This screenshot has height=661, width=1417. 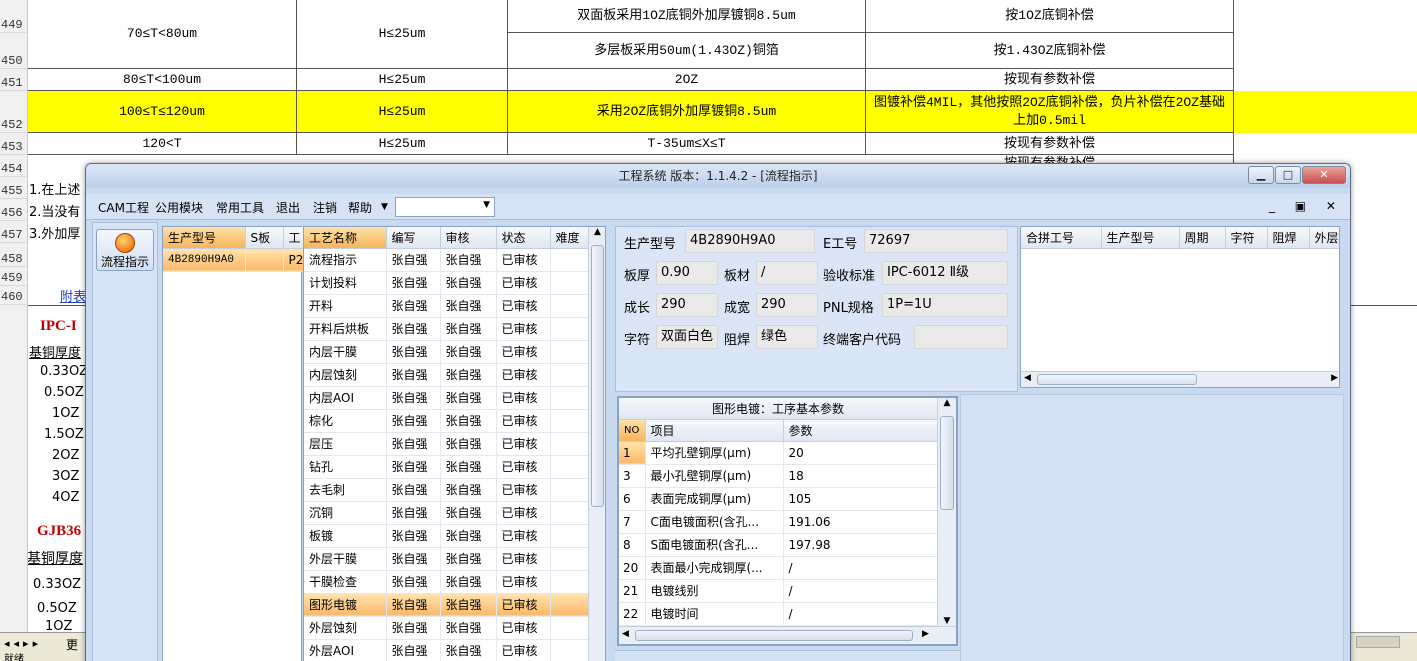 What do you see at coordinates (360, 207) in the screenshot?
I see `menu-help: 帮助` at bounding box center [360, 207].